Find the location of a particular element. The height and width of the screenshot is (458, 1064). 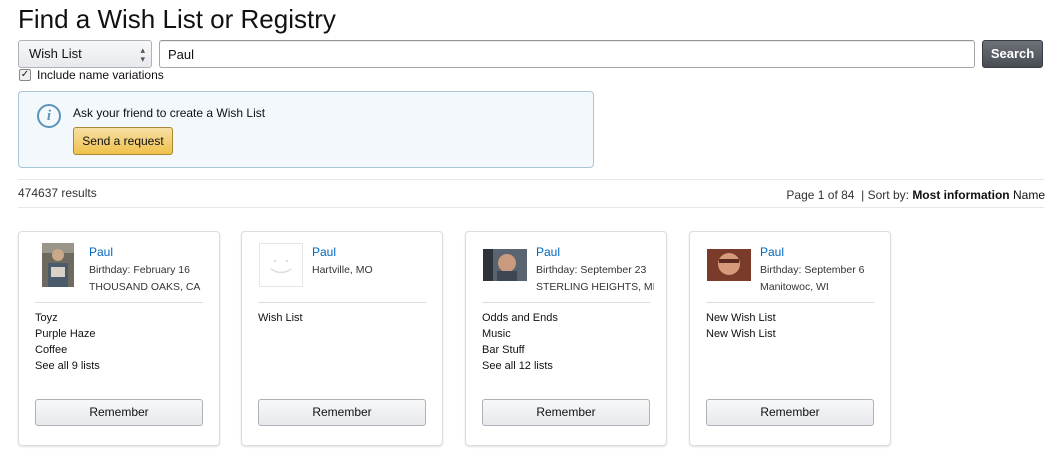

profile-location: STERLING HEIGHTS, MI is located at coordinates (595, 287).